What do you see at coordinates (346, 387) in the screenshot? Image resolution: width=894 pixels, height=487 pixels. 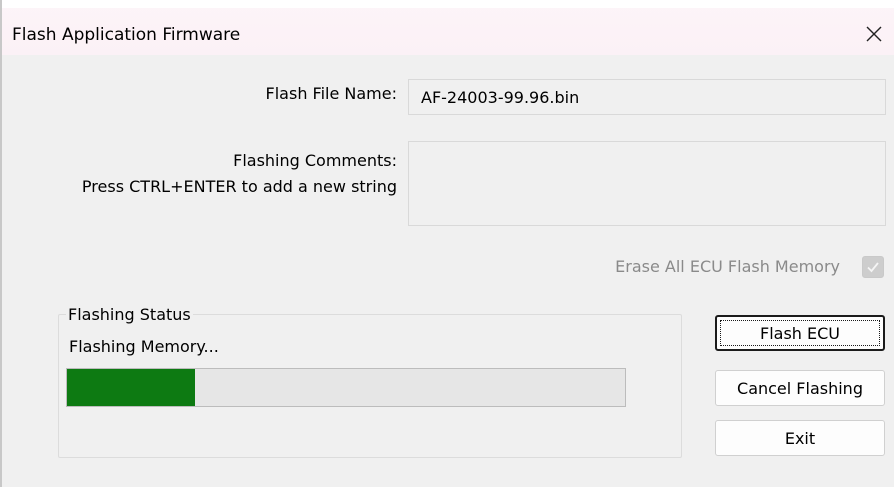 I see `flashing-progress-bar` at bounding box center [346, 387].